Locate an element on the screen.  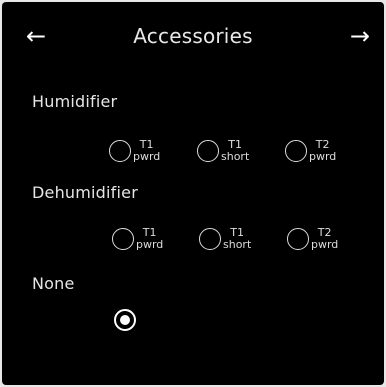
forward-arrow-icon: → is located at coordinates (360, 36).